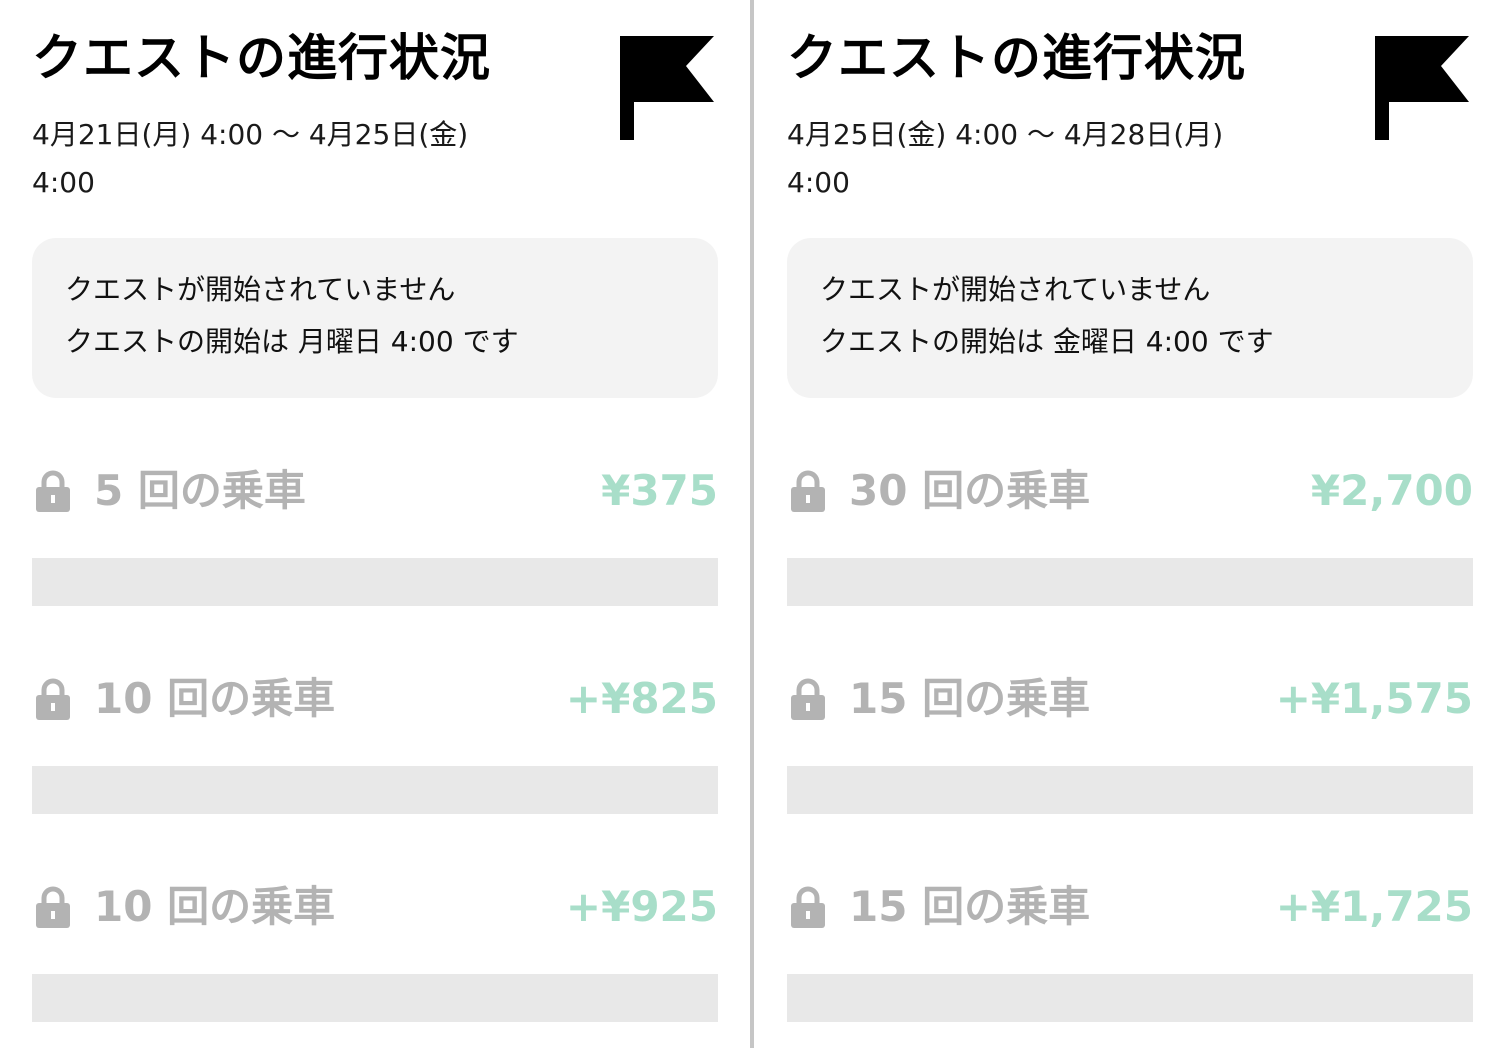 This screenshot has height=1048, width=1505. Describe the element at coordinates (1374, 698) in the screenshot. I see `tier-reward: +¥1,575` at that location.